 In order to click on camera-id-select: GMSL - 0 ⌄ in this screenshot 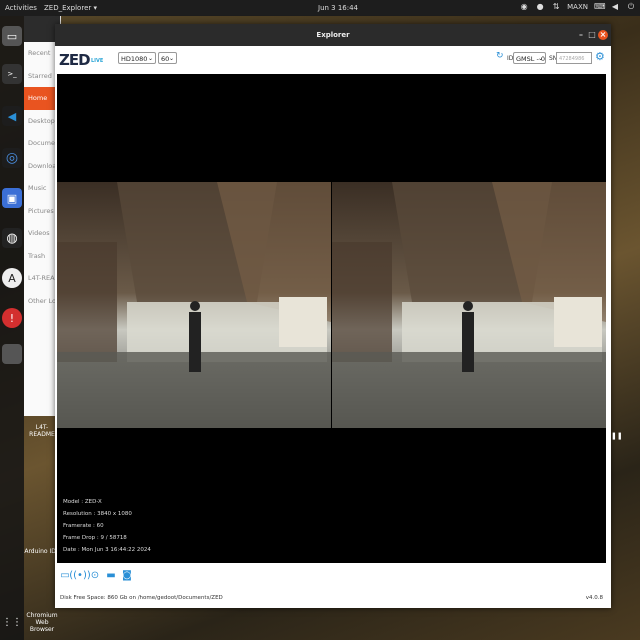, I will do `click(529, 58)`.